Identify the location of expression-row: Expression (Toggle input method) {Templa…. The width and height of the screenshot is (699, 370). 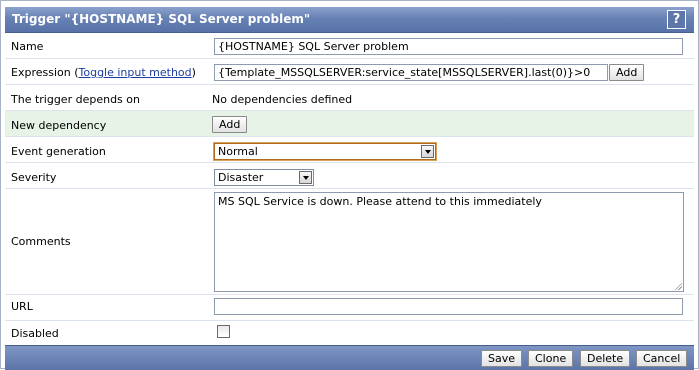
(349, 72).